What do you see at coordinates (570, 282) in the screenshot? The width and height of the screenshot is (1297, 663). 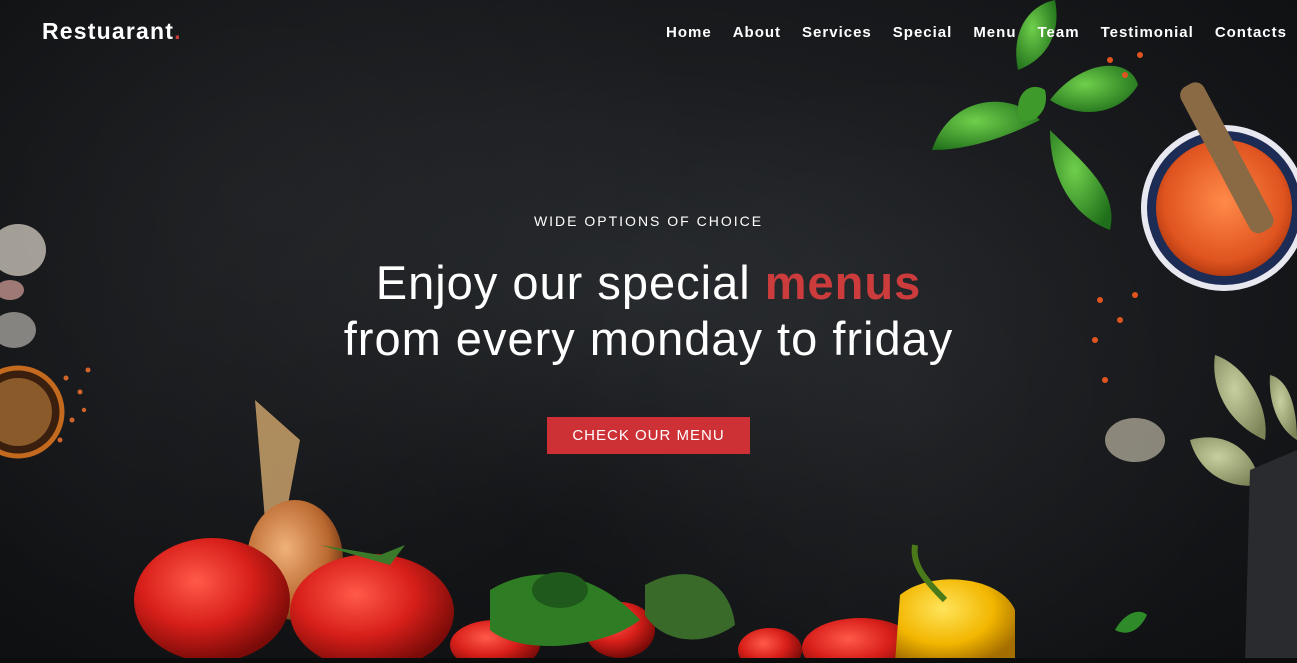 I see `headline-prefix: Enjoy our special` at bounding box center [570, 282].